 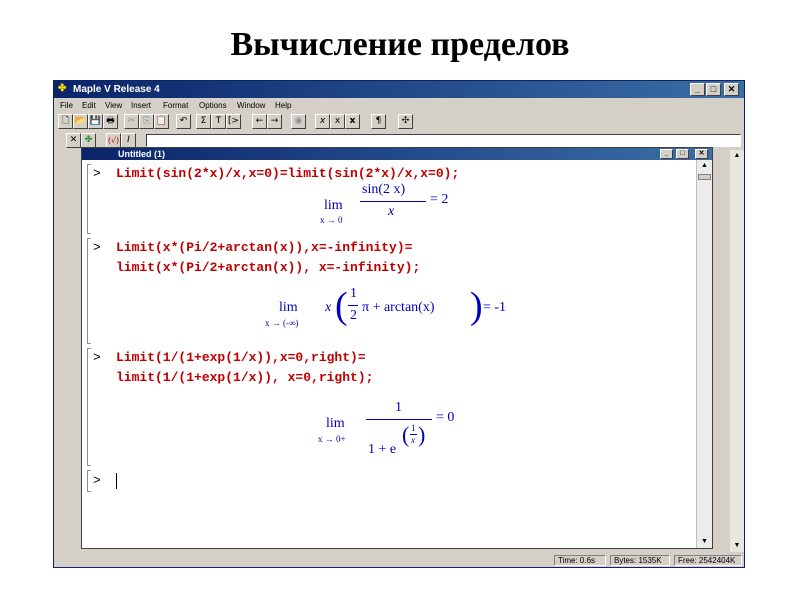 What do you see at coordinates (203, 121) in the screenshot?
I see `sigma-icon: Σ` at bounding box center [203, 121].